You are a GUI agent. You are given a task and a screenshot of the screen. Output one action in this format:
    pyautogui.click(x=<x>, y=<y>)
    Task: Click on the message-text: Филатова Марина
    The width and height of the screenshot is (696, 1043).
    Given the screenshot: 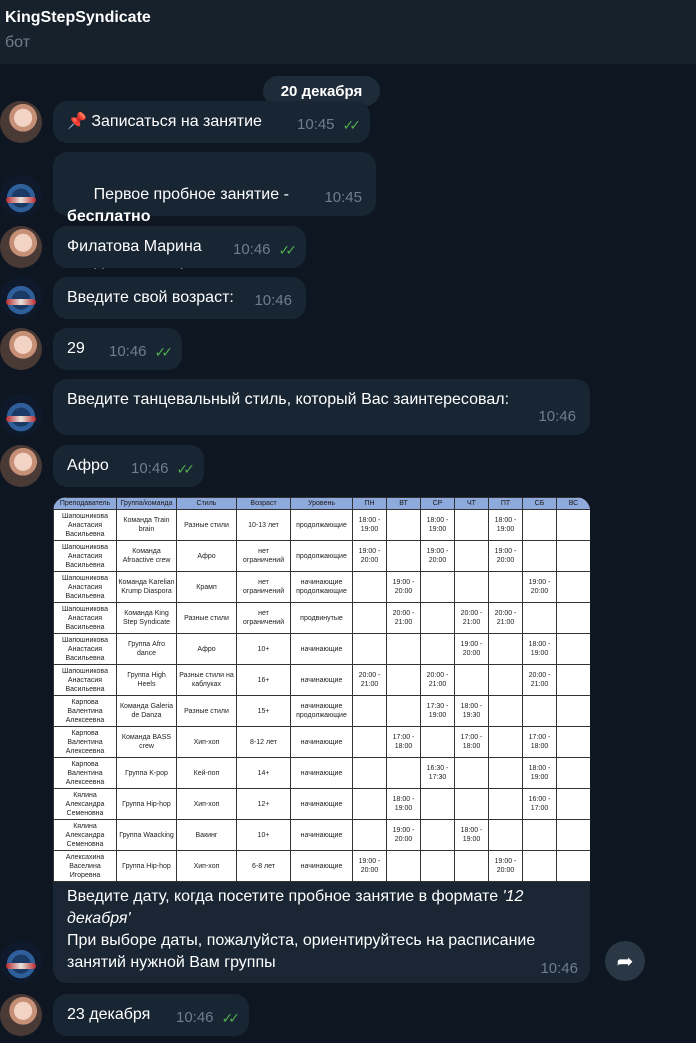 What is the action you would take?
    pyautogui.click(x=134, y=246)
    